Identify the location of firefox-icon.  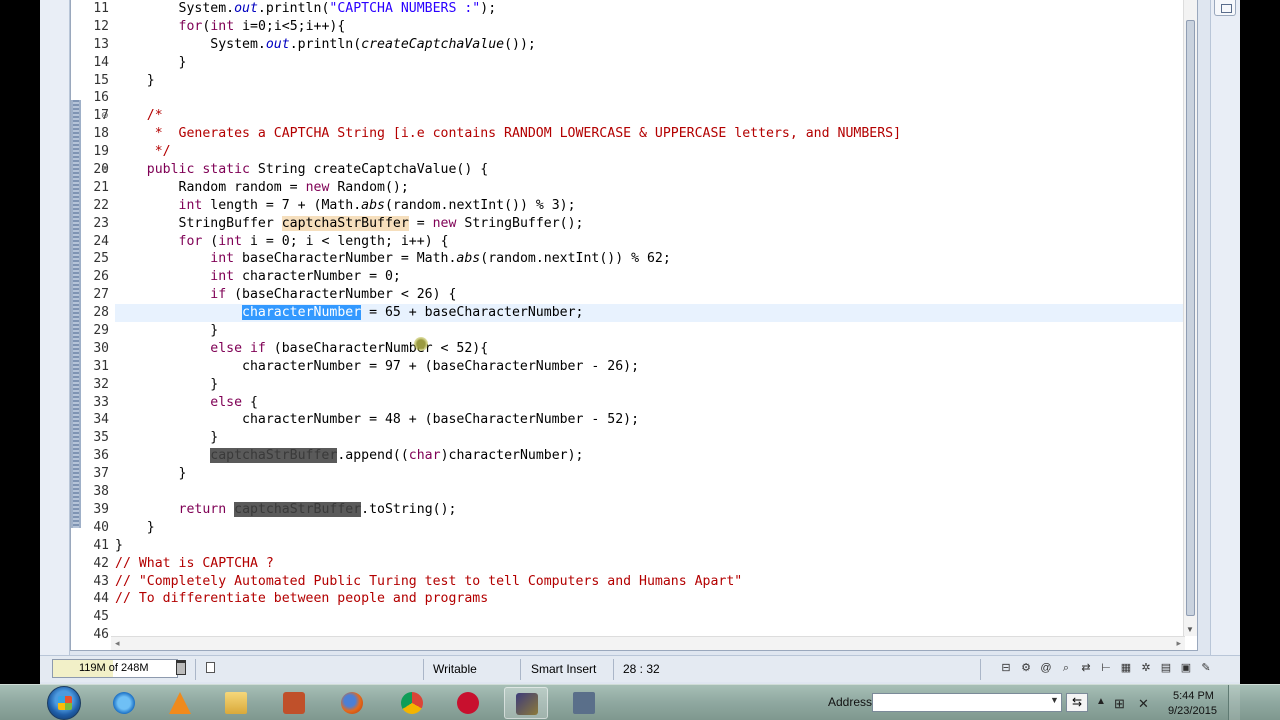
(352, 703).